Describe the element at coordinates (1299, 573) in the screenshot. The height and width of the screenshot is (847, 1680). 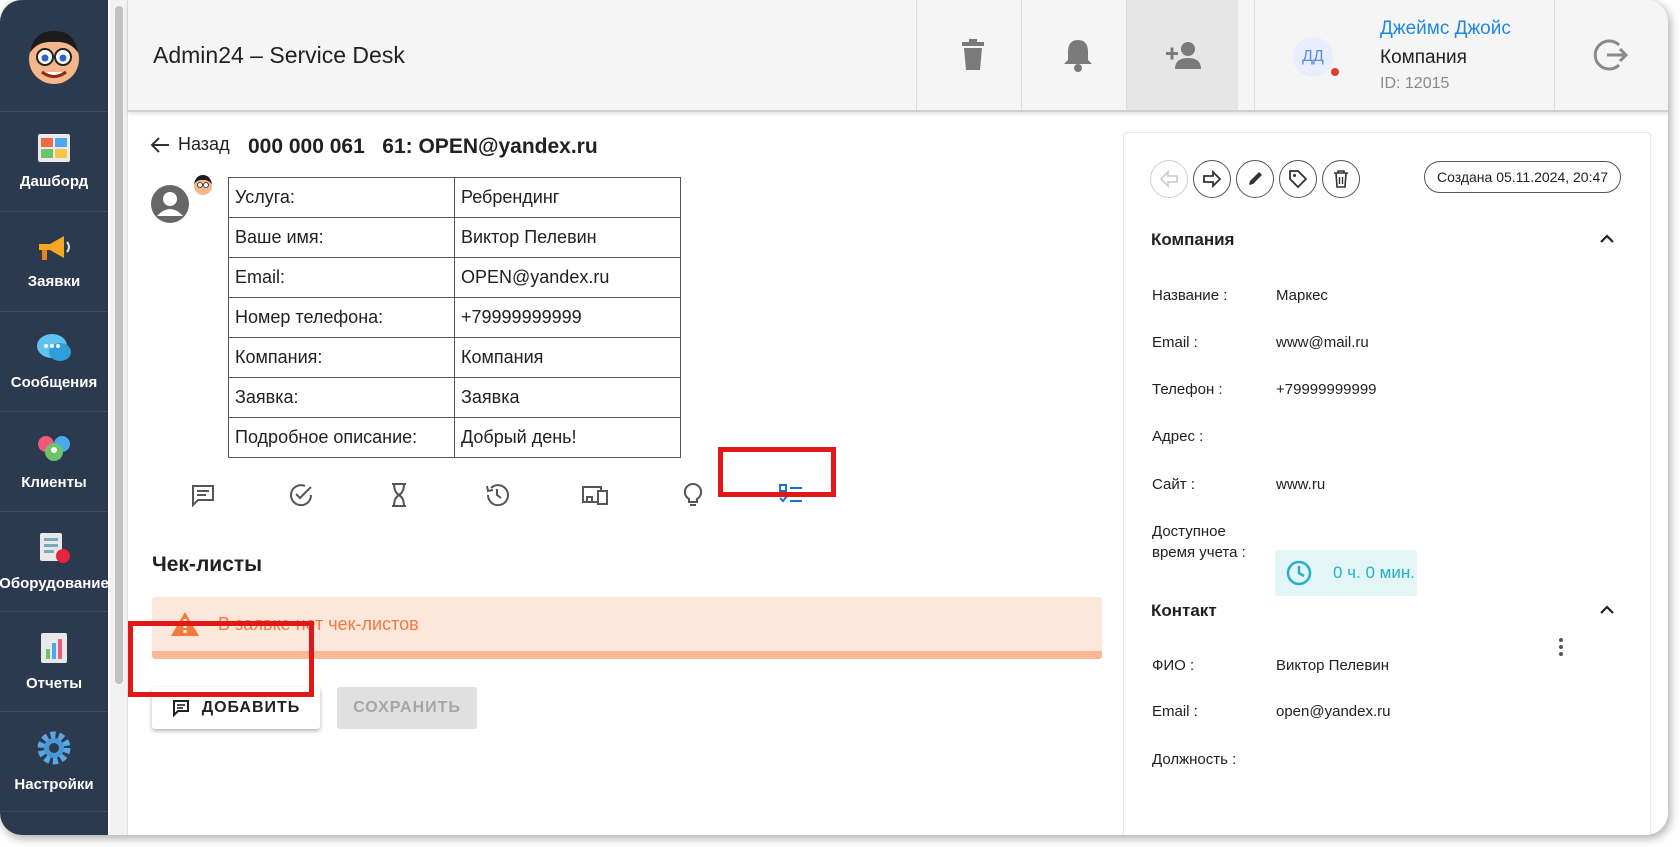
I see `clock-icon` at that location.